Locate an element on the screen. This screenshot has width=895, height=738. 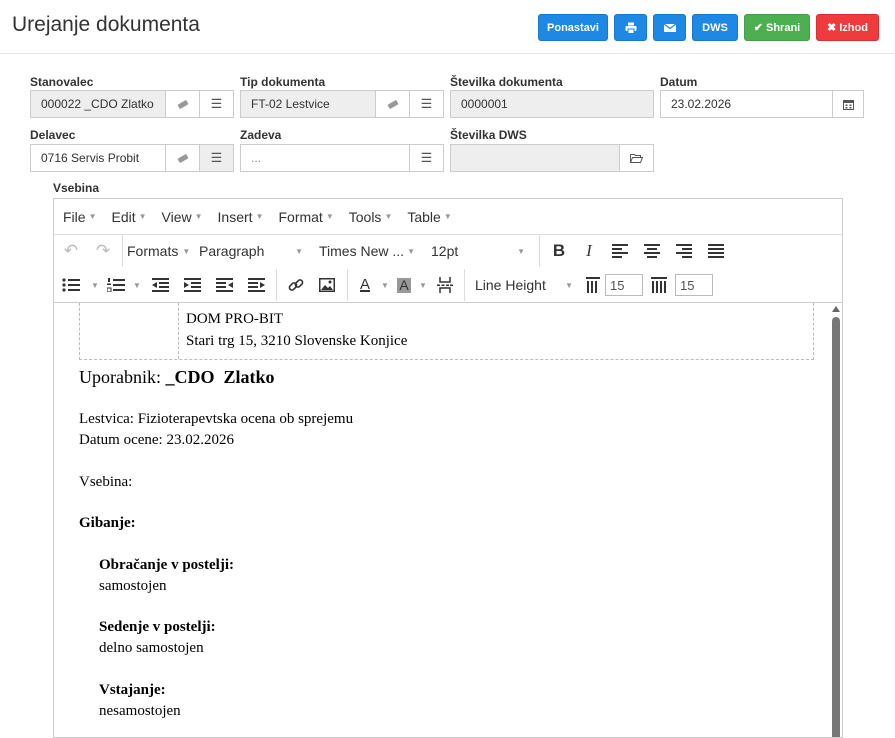
italic-button: I is located at coordinates (589, 251).